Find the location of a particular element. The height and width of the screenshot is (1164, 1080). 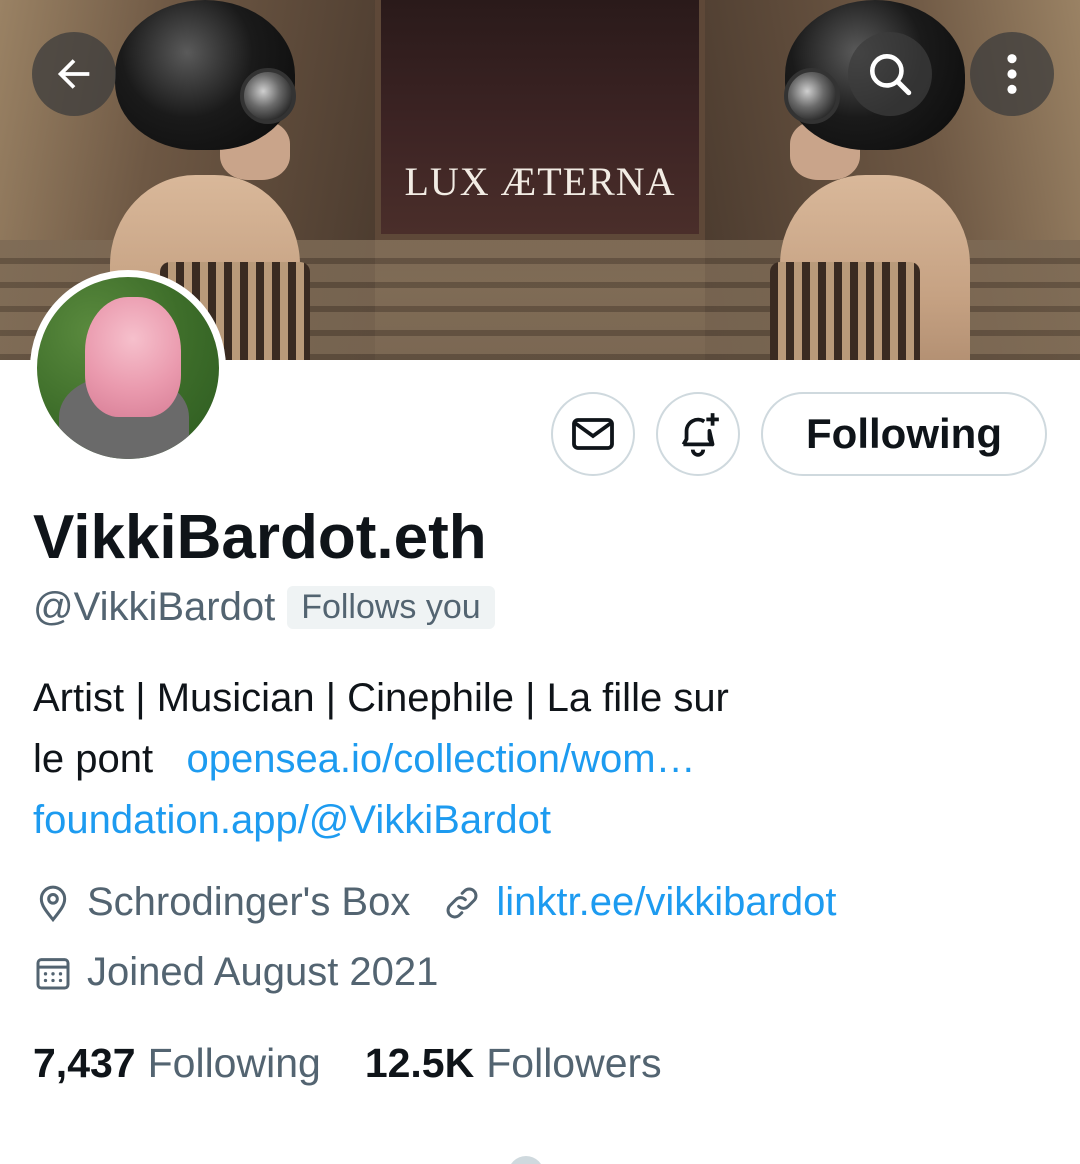

more-button is located at coordinates (1012, 74).